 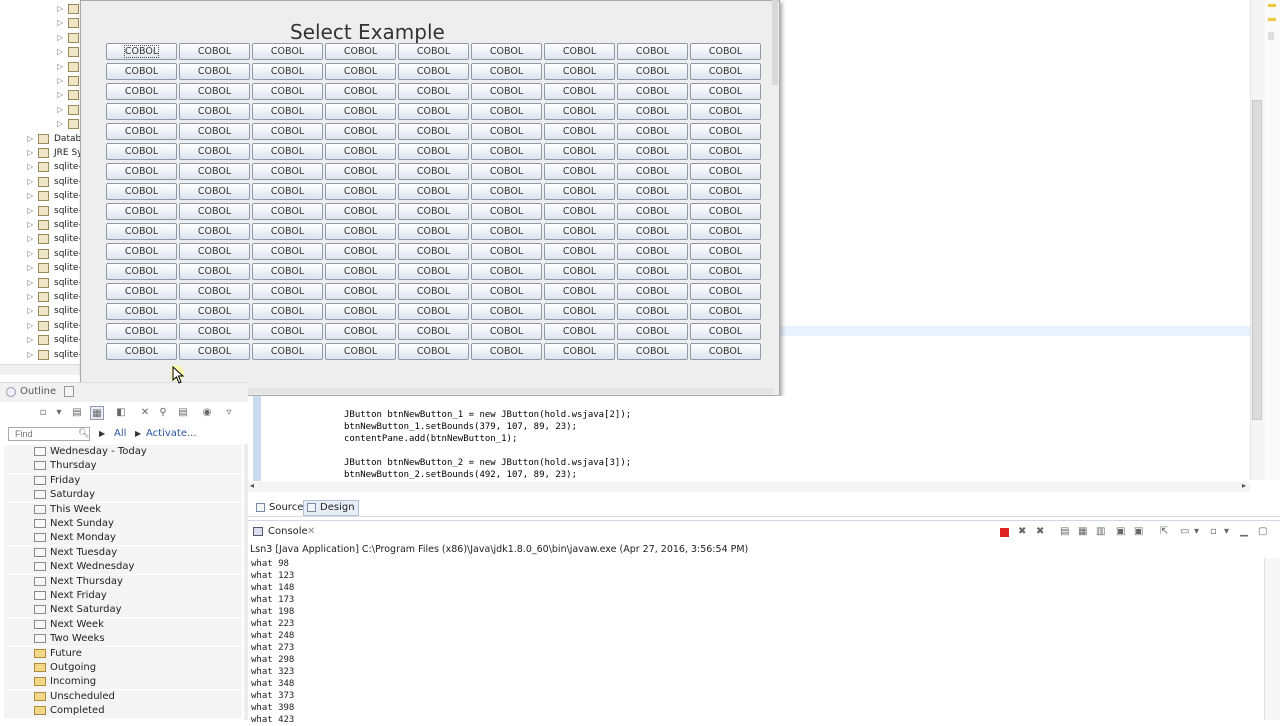 What do you see at coordinates (1121, 532) in the screenshot?
I see `show-console-out-icon: ▣` at bounding box center [1121, 532].